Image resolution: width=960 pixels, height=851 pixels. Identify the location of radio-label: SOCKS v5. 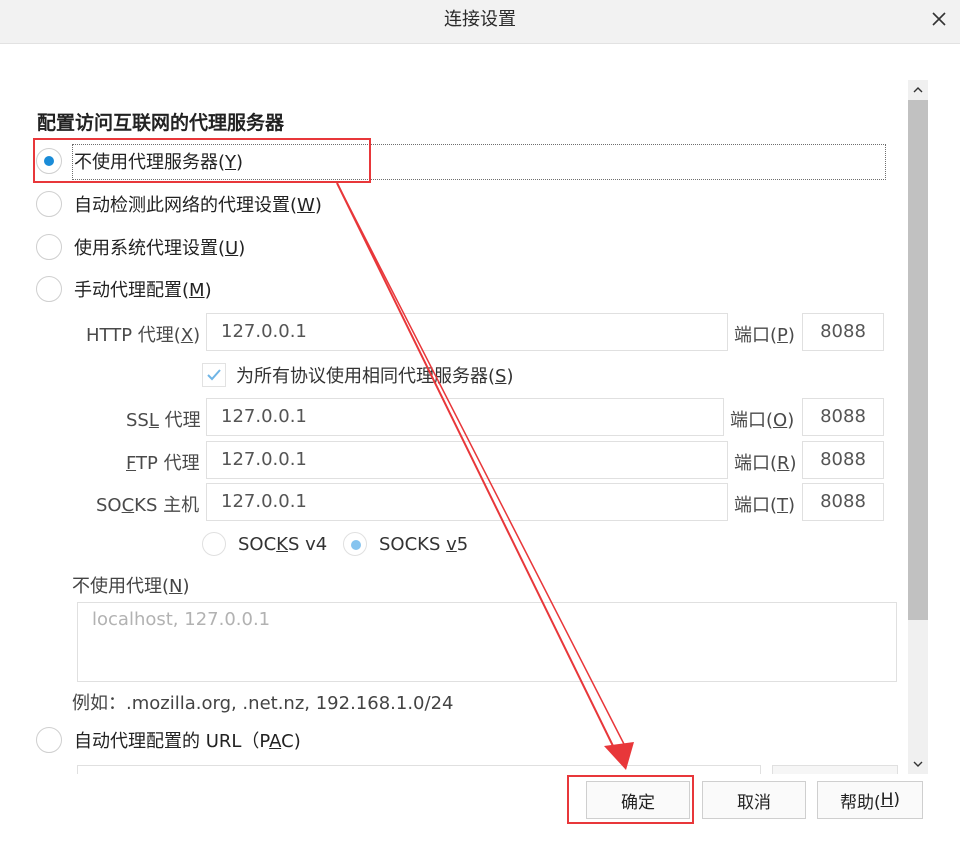
(424, 544).